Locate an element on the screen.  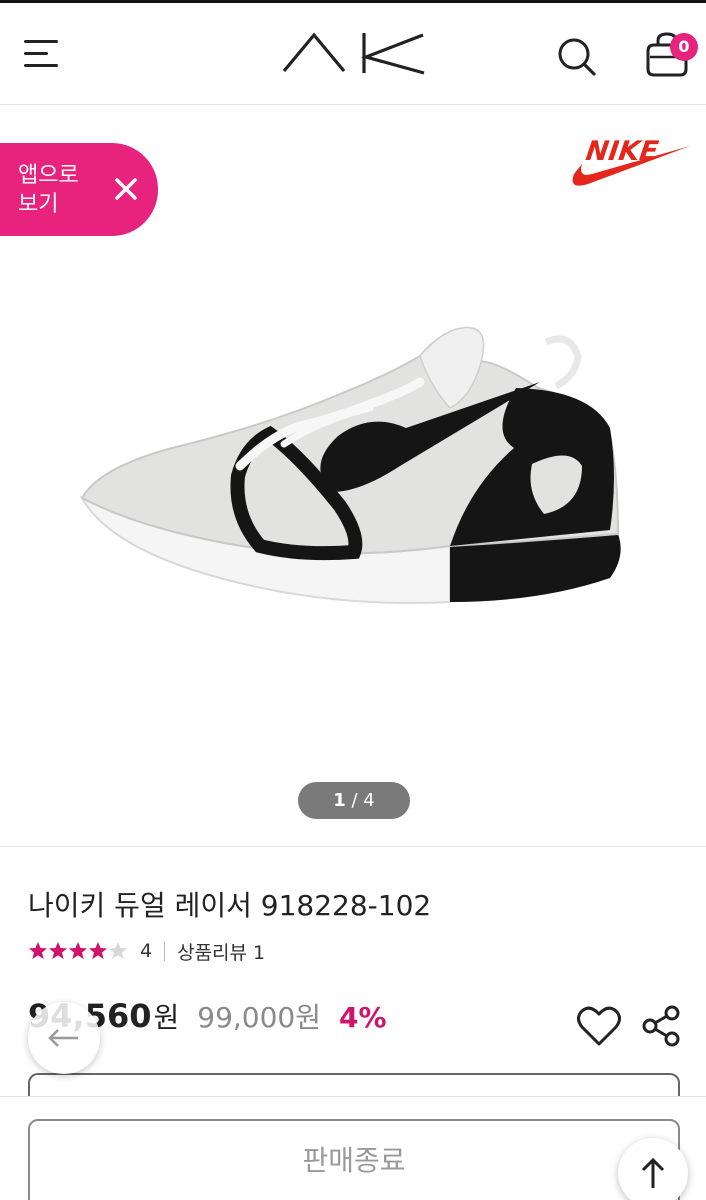
close-icon is located at coordinates (126, 189).